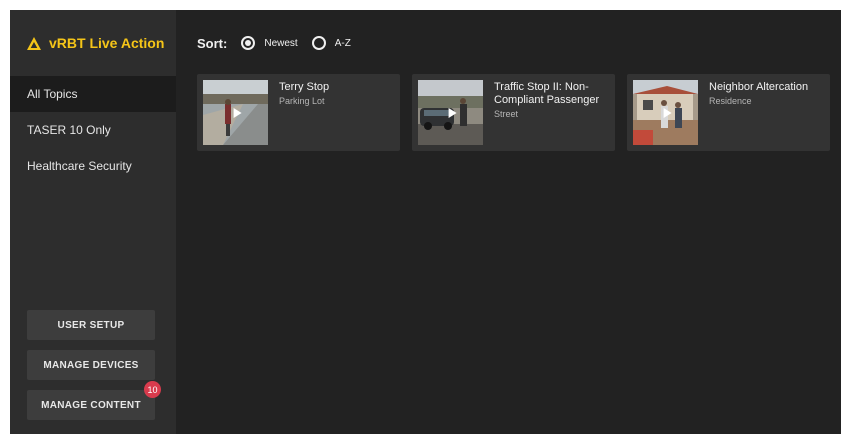 This screenshot has width=841, height=434. Describe the element at coordinates (318, 43) in the screenshot. I see `radio-unchecked-icon` at that location.